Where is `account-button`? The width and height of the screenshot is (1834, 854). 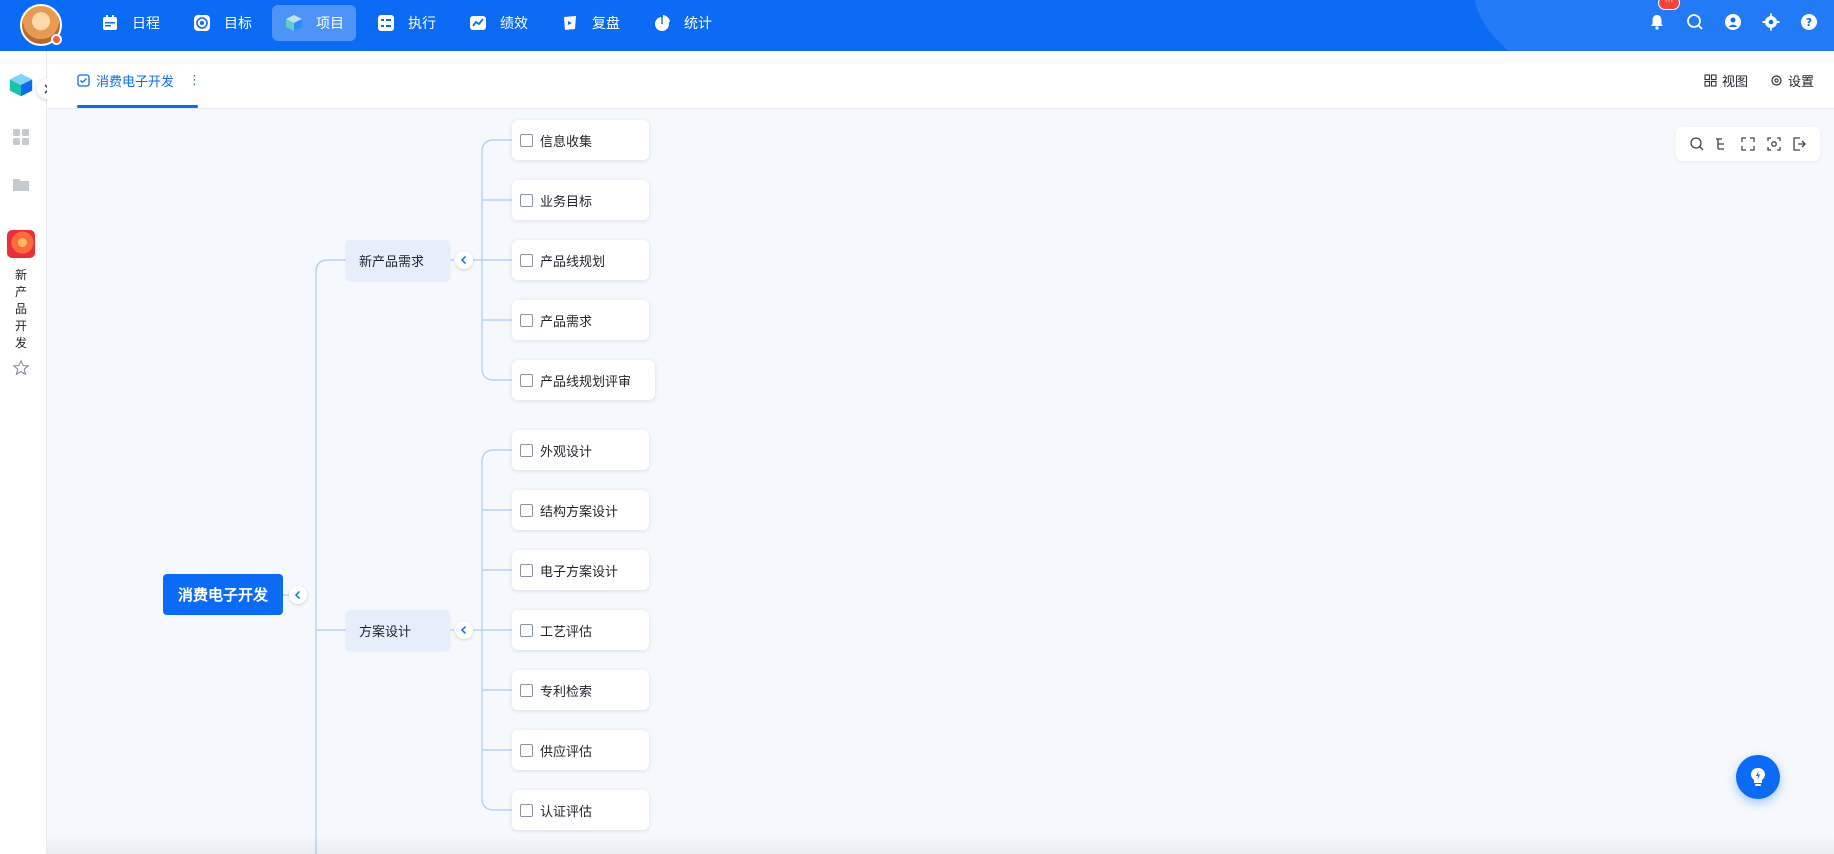 account-button is located at coordinates (1733, 22).